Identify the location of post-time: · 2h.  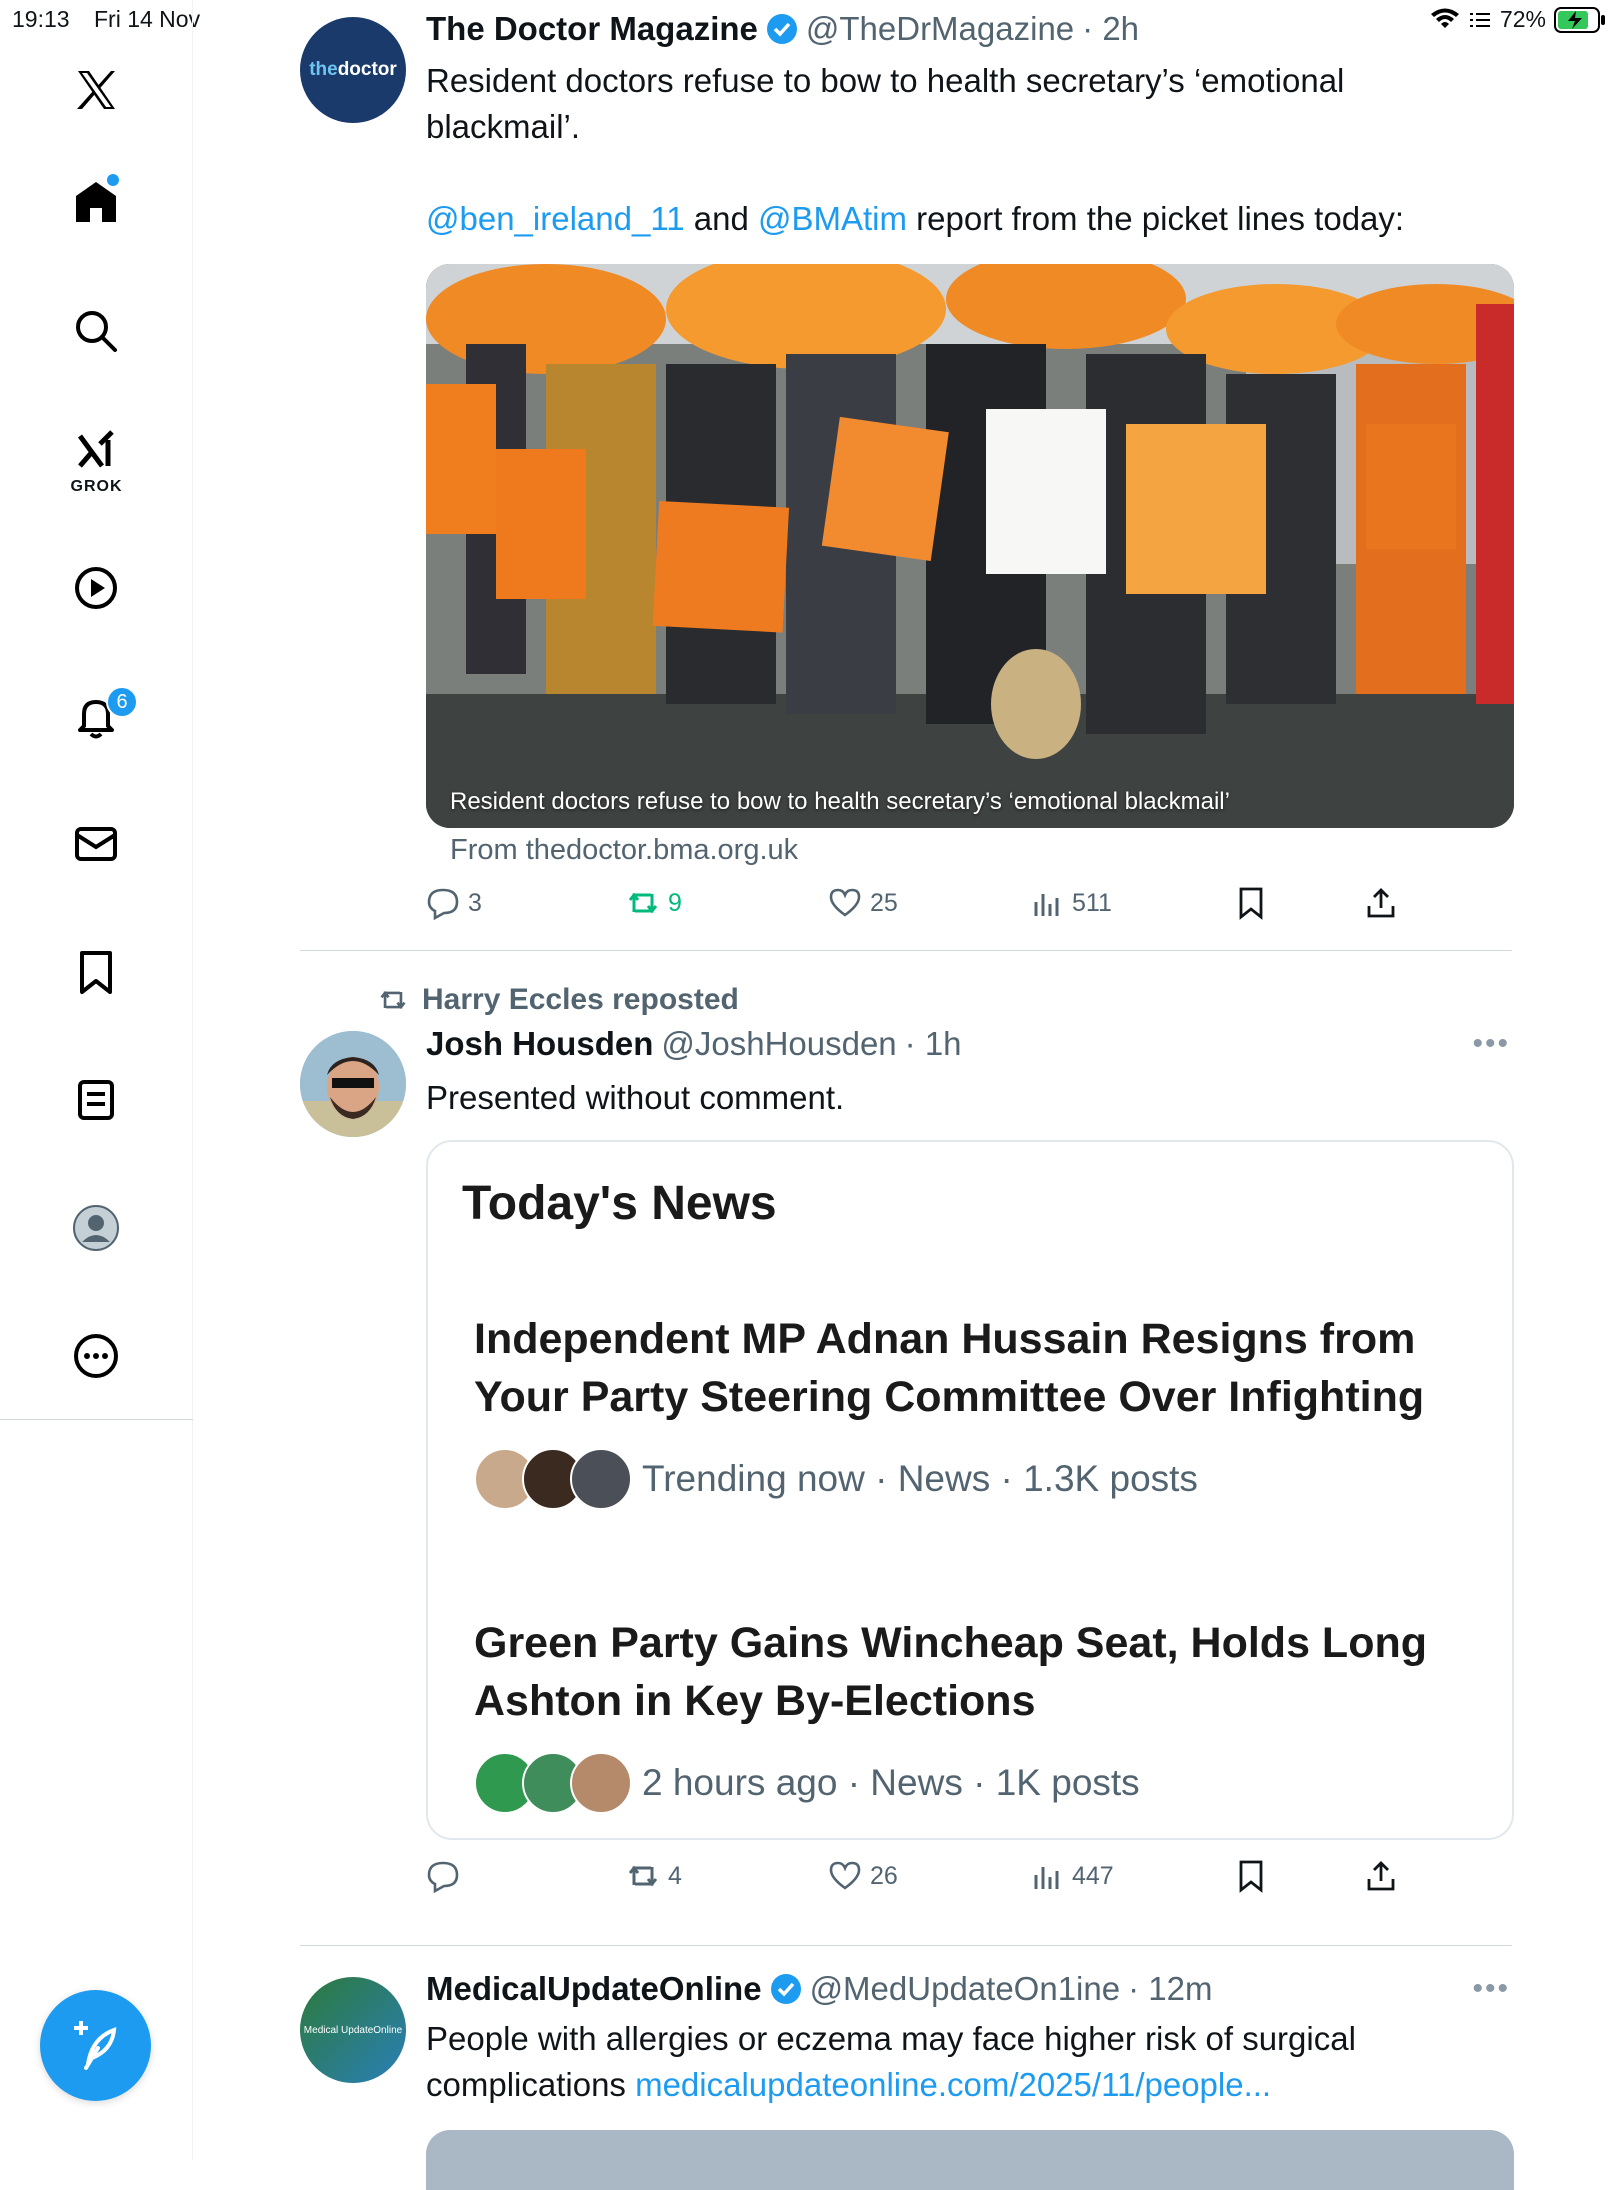
(1111, 28).